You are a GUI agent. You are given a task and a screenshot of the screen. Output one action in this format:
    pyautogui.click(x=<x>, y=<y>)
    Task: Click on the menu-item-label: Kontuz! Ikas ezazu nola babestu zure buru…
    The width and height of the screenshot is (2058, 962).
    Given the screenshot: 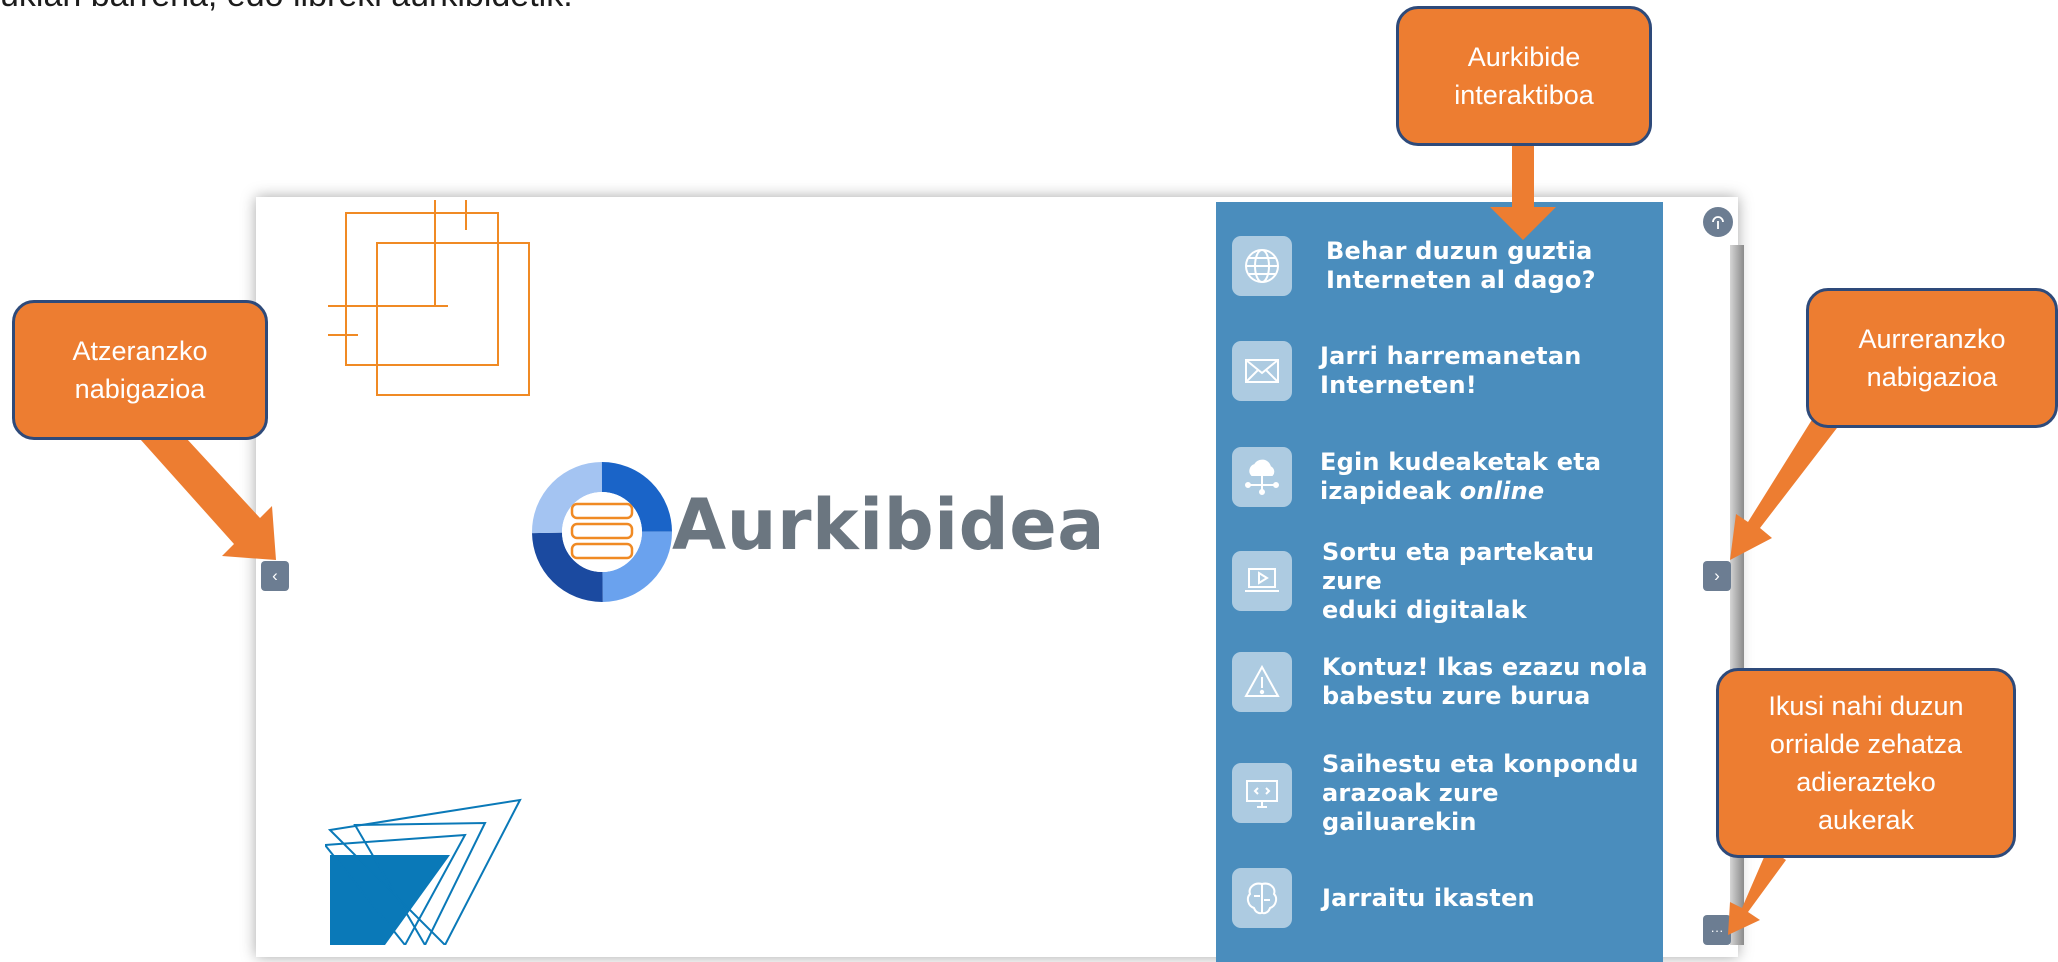 What is the action you would take?
    pyautogui.click(x=1485, y=681)
    